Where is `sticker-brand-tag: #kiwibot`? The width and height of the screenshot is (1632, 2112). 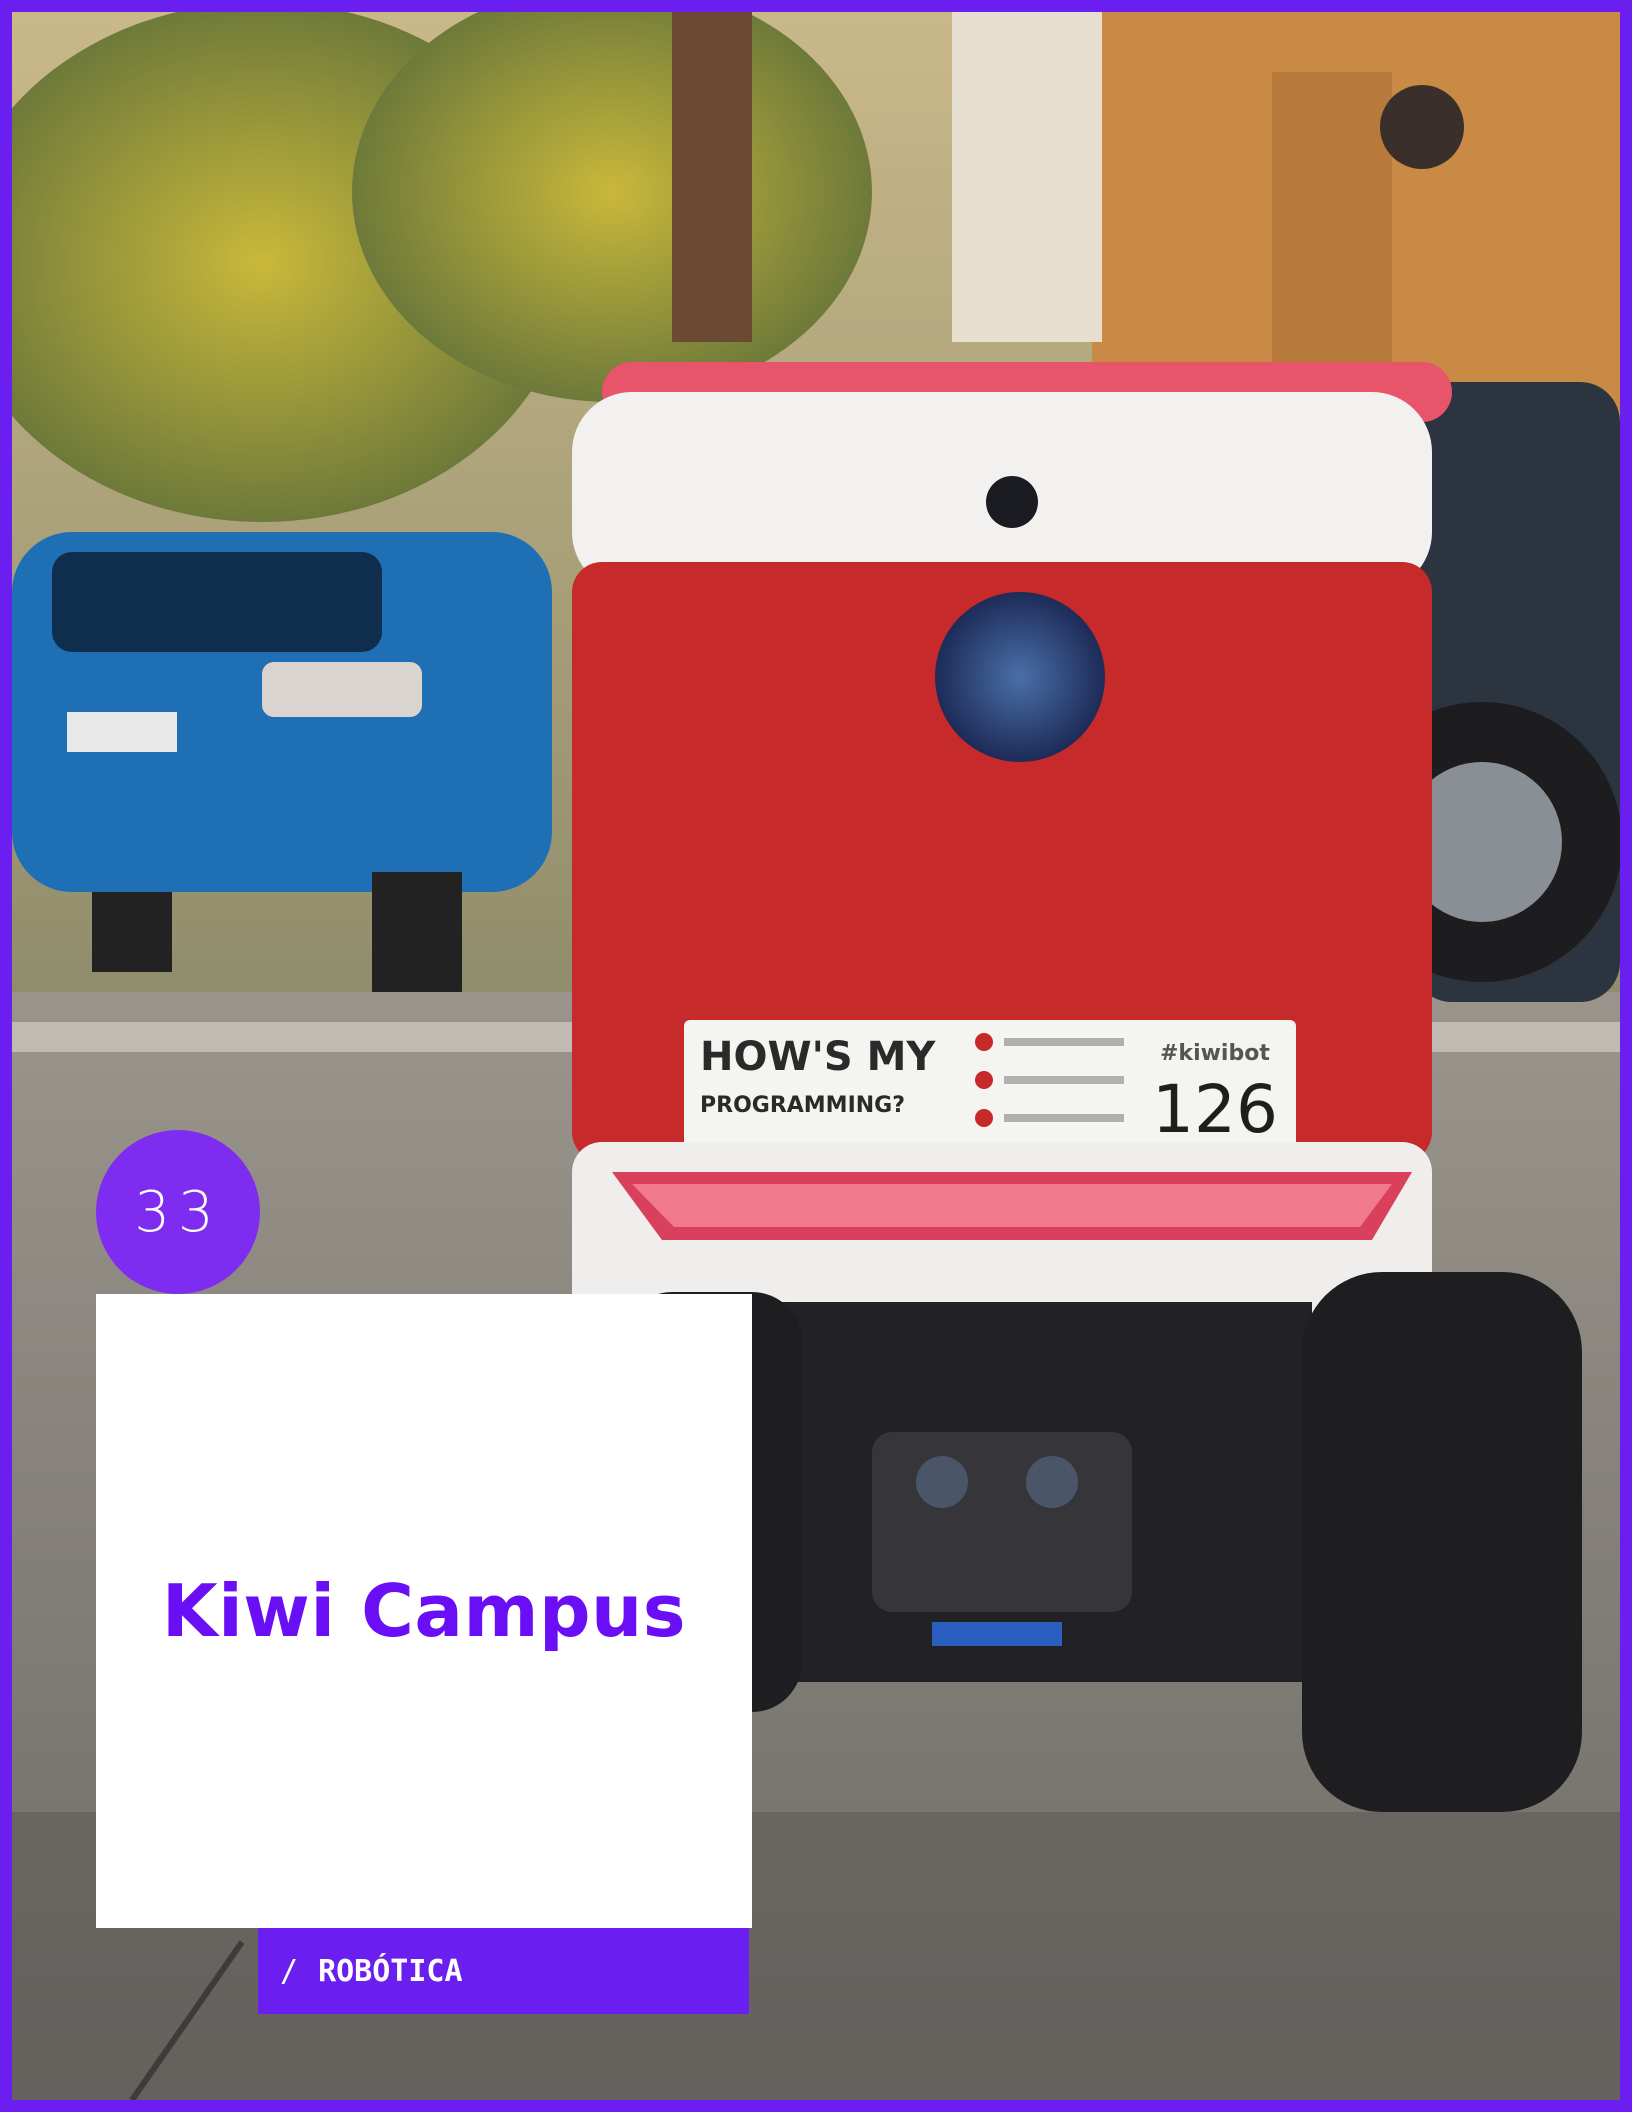 sticker-brand-tag: #kiwibot is located at coordinates (1215, 1053).